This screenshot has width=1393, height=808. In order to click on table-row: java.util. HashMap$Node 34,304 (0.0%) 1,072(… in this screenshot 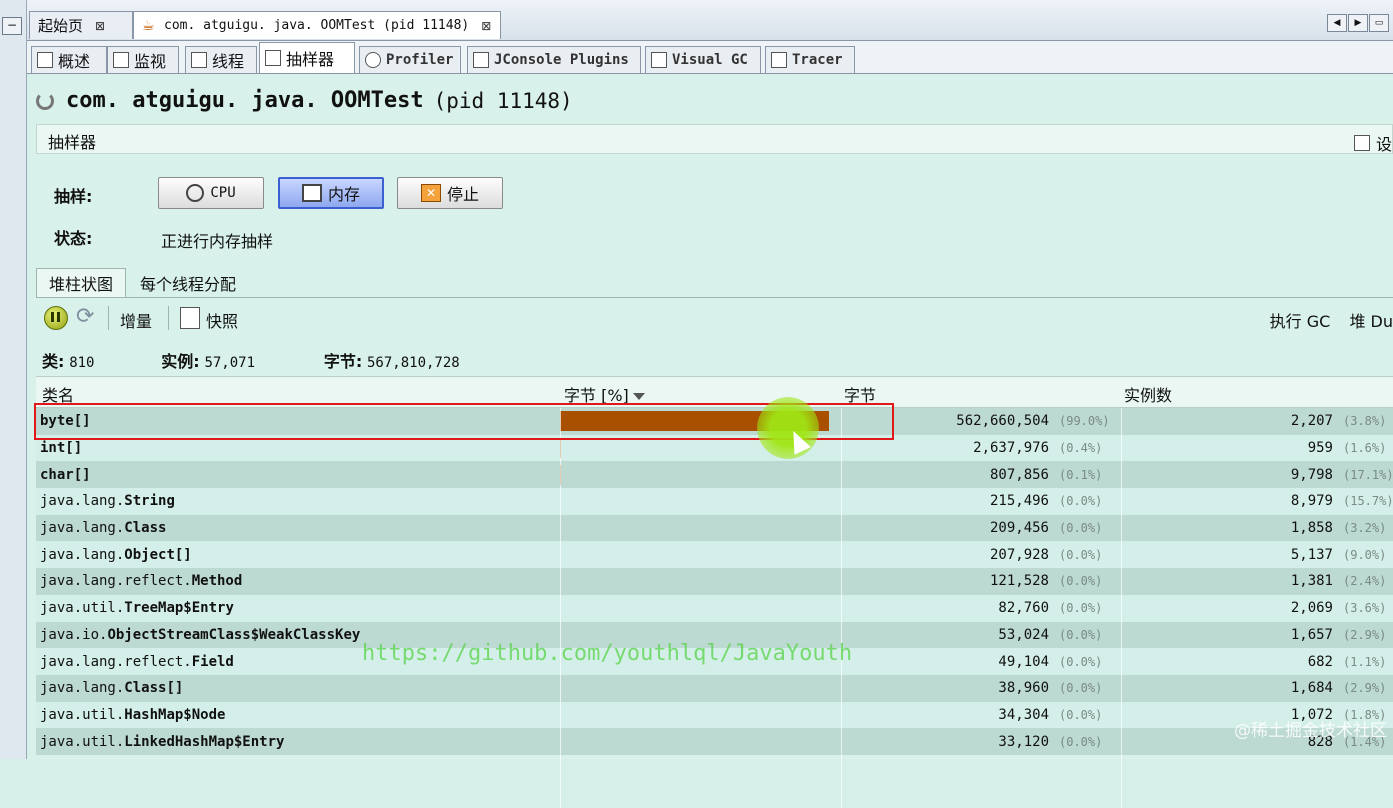, I will do `click(714, 715)`.